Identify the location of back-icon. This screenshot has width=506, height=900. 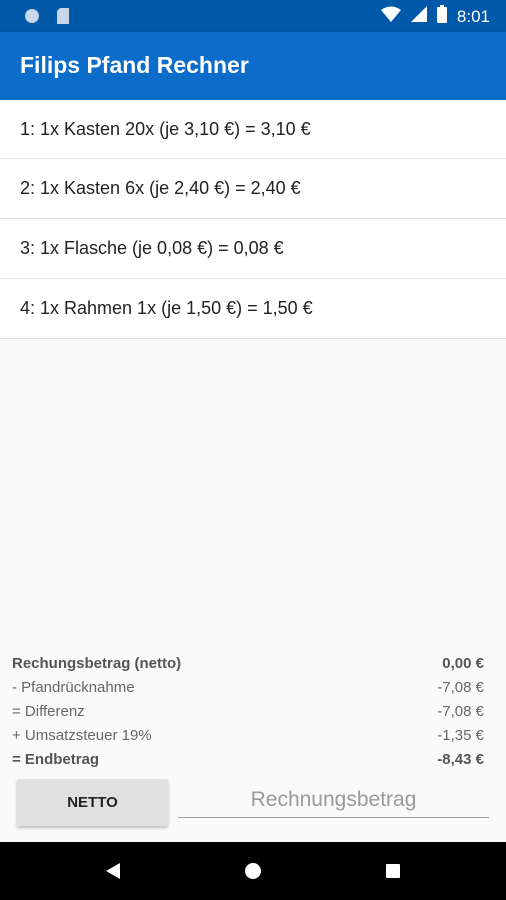
(113, 871).